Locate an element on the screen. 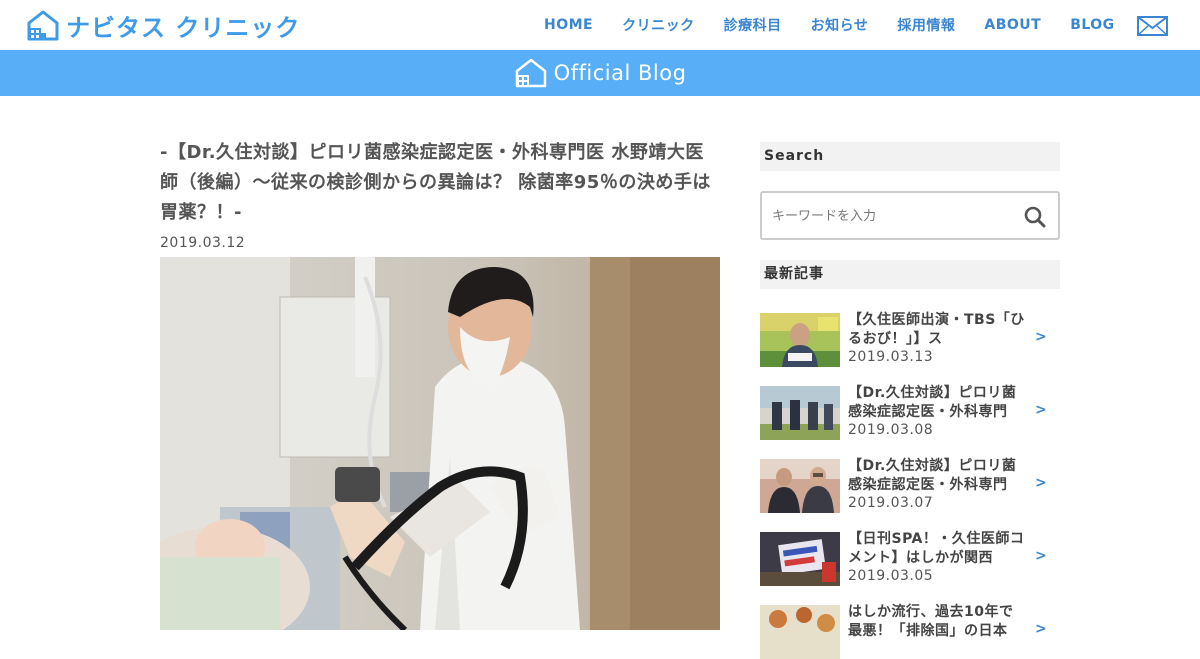  nav-home: HOME is located at coordinates (568, 25).